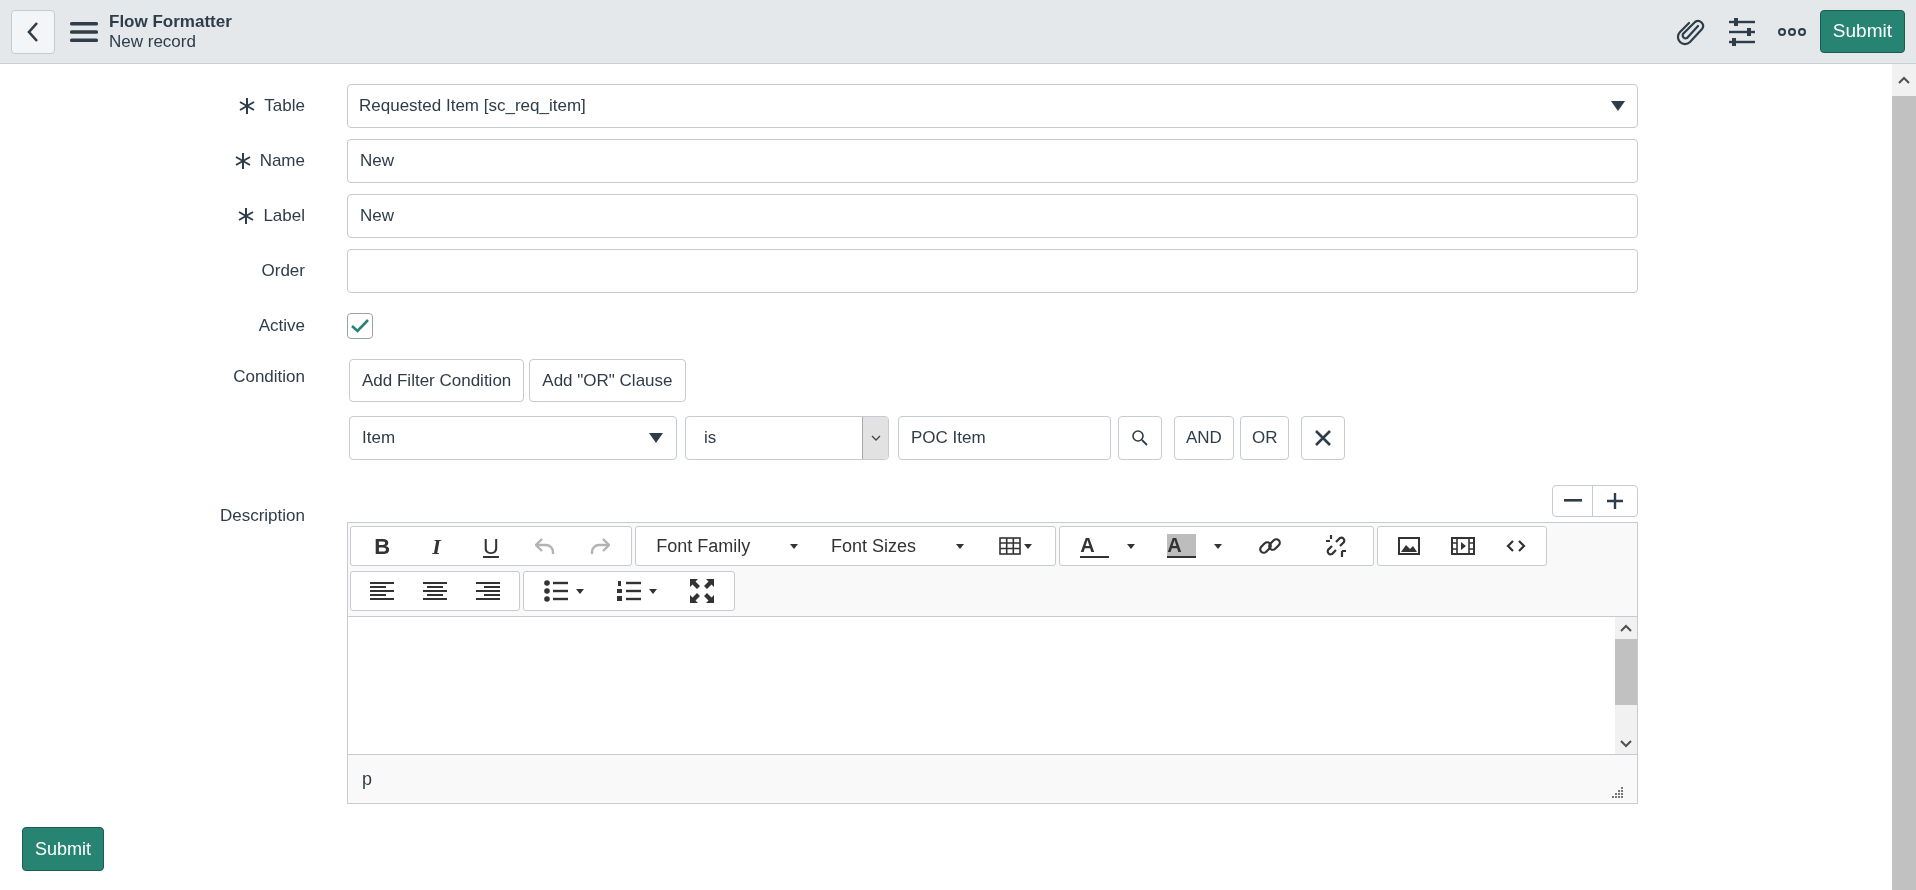 This screenshot has height=890, width=1916. What do you see at coordinates (1615, 501) in the screenshot?
I see `plus-icon` at bounding box center [1615, 501].